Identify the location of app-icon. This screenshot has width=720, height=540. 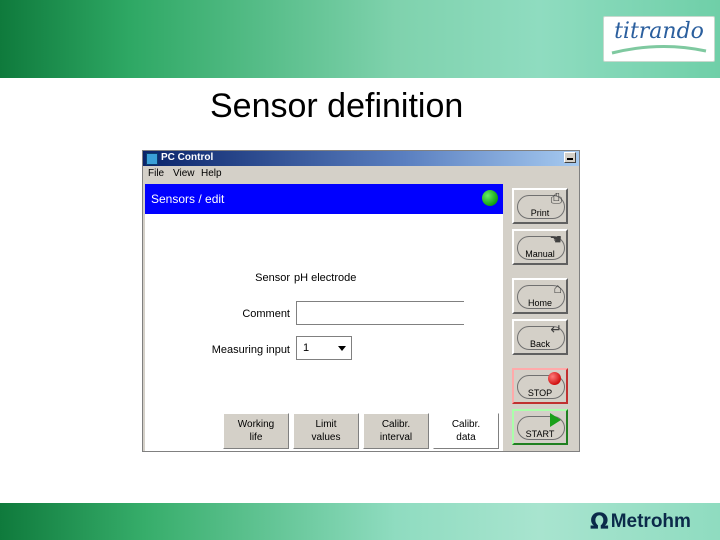
(152, 159).